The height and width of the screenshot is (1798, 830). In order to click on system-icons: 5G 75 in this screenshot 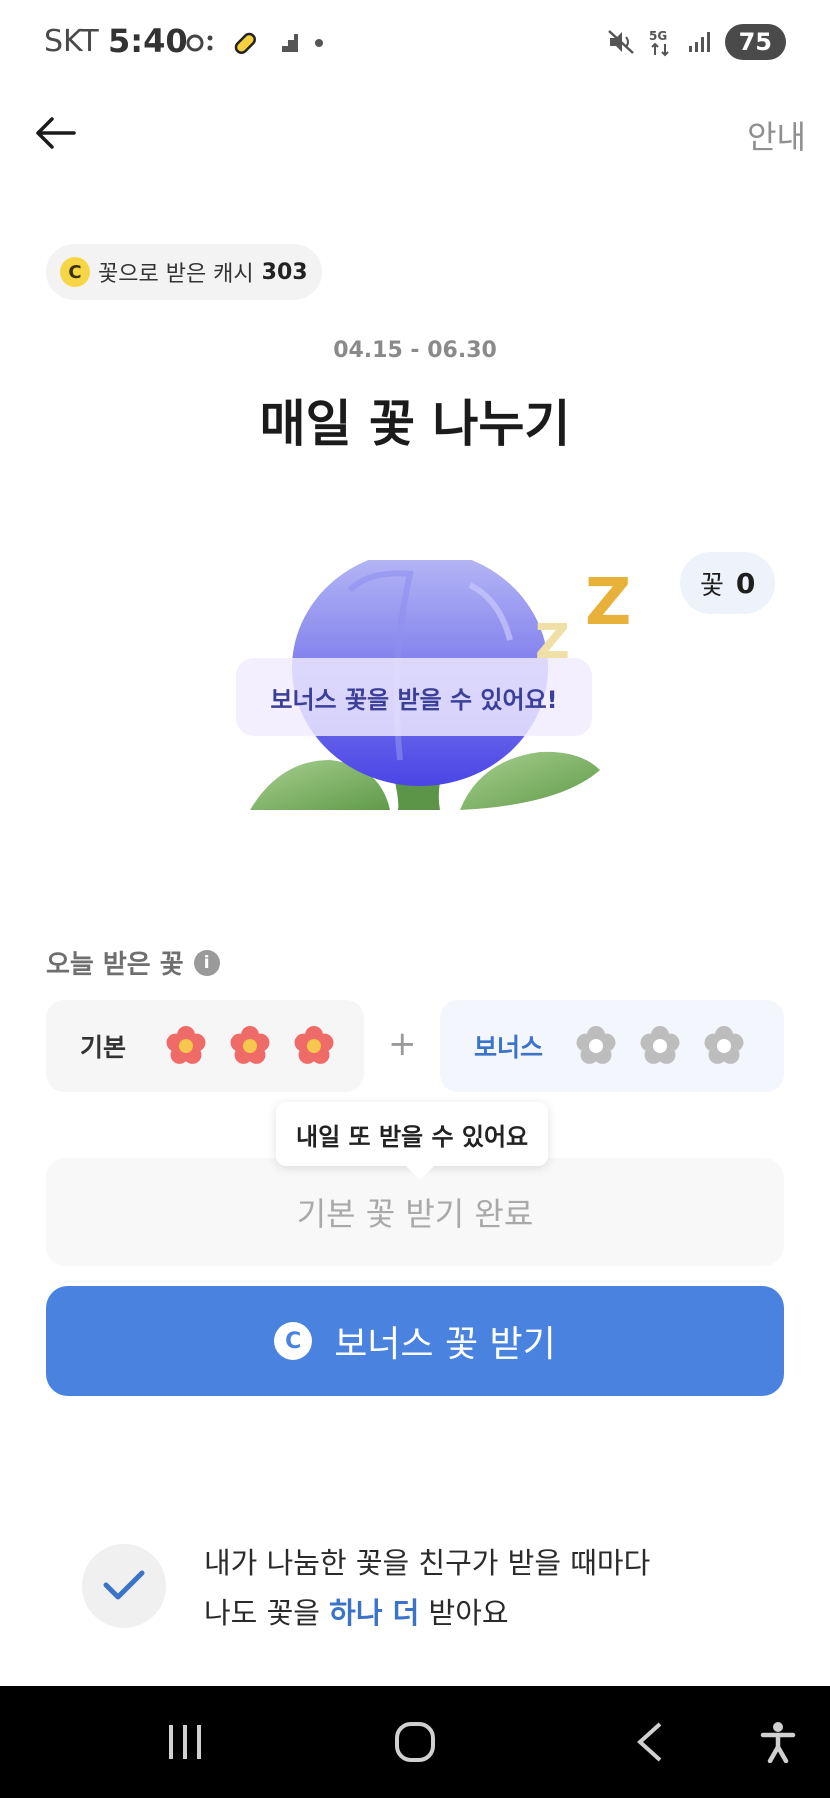, I will do `click(696, 42)`.